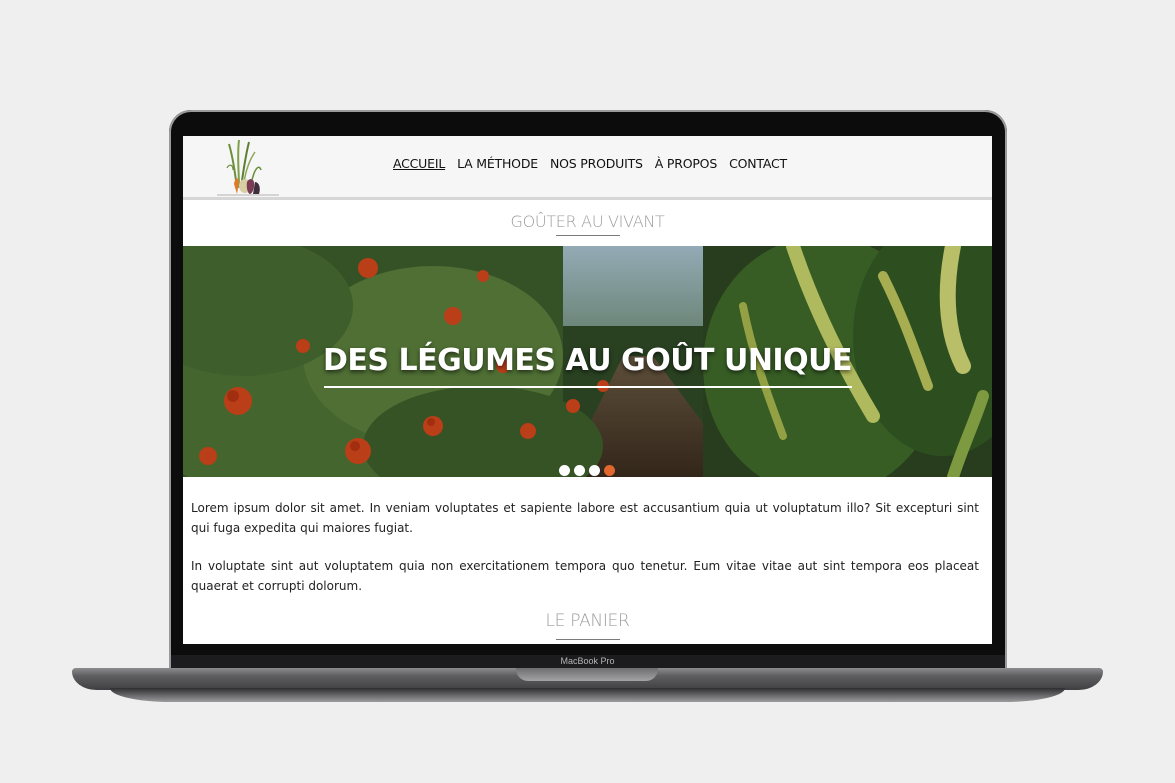 Image resolution: width=1175 pixels, height=783 pixels. Describe the element at coordinates (587, 621) in the screenshot. I see `section-title-le-panier: LE PANIER` at that location.